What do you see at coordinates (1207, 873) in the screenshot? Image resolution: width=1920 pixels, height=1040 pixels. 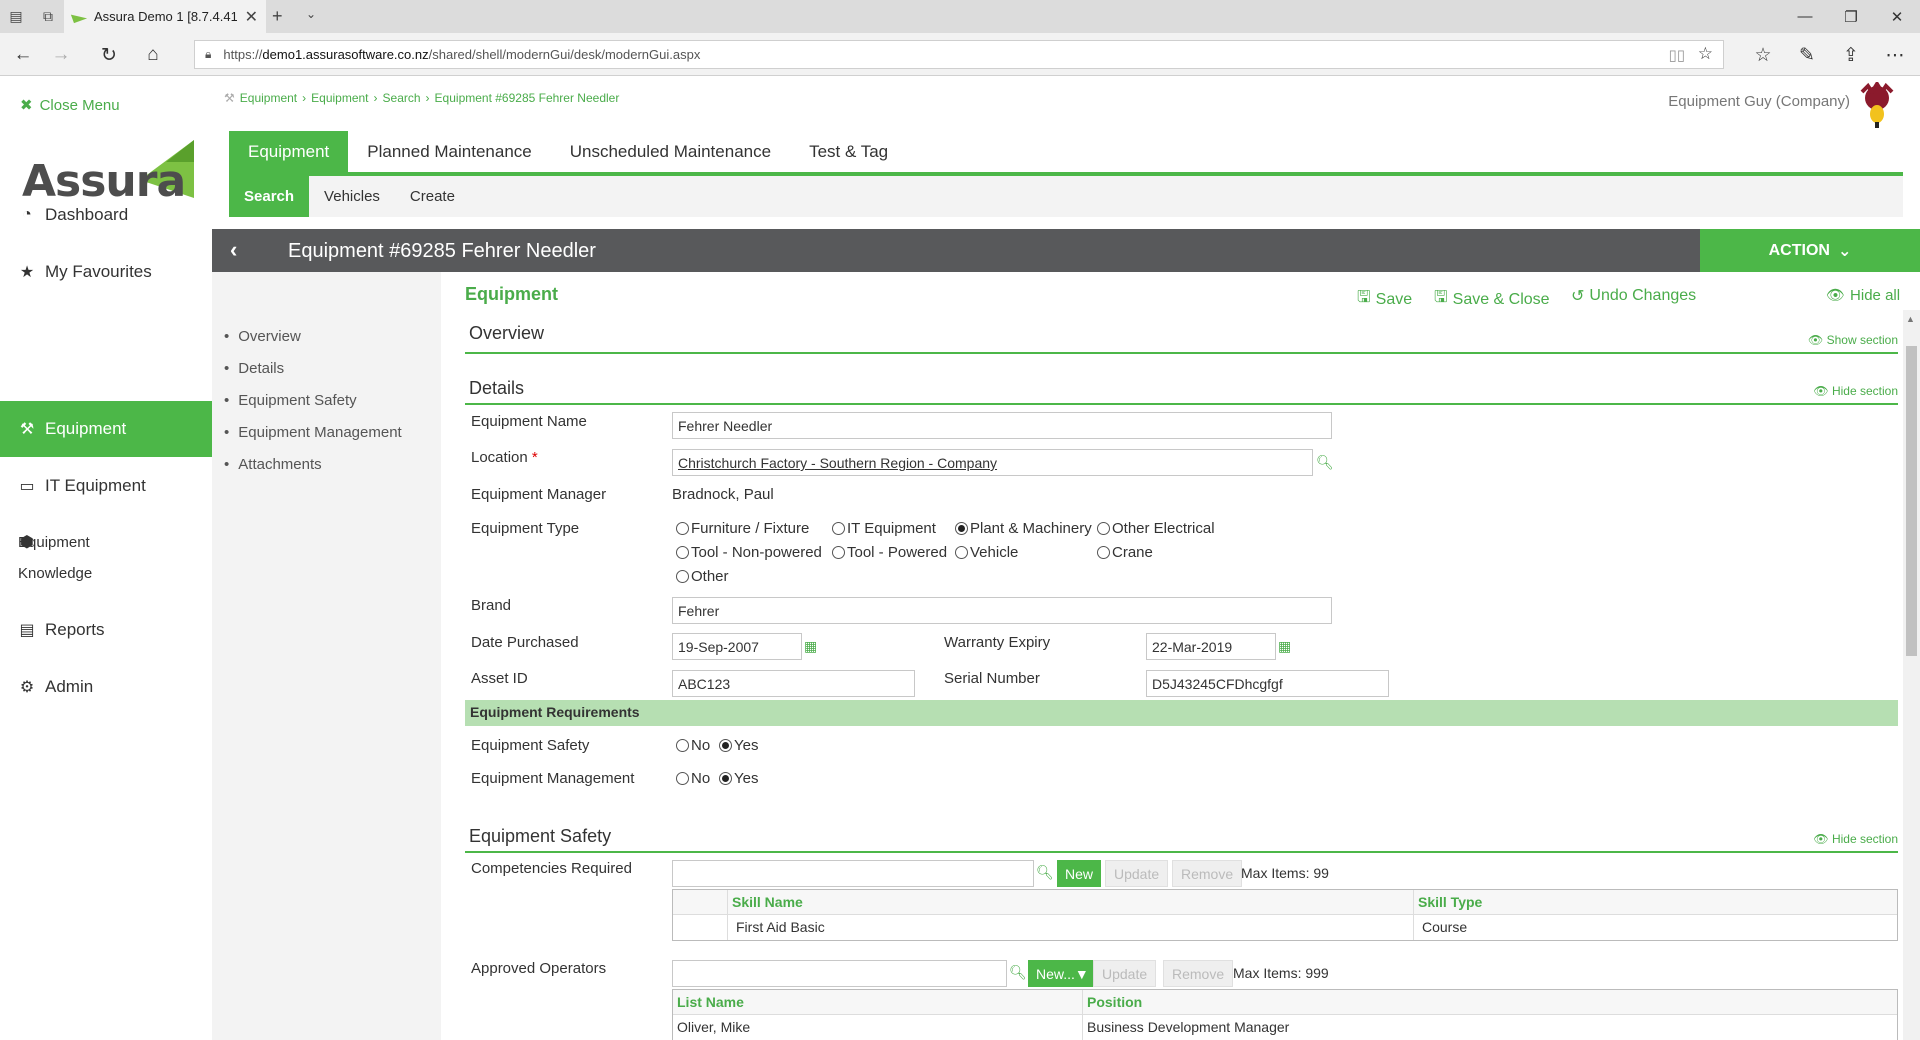 I see `competency-remove-button: Remove` at bounding box center [1207, 873].